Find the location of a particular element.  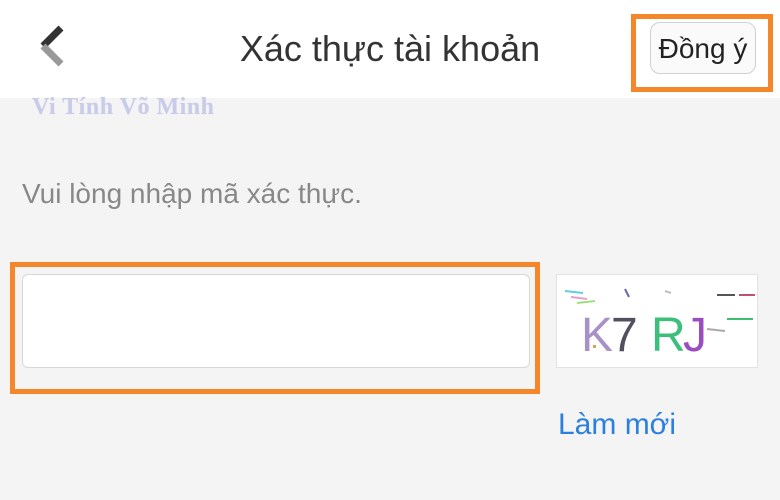

confirm-button: Đồng ý is located at coordinates (703, 48).